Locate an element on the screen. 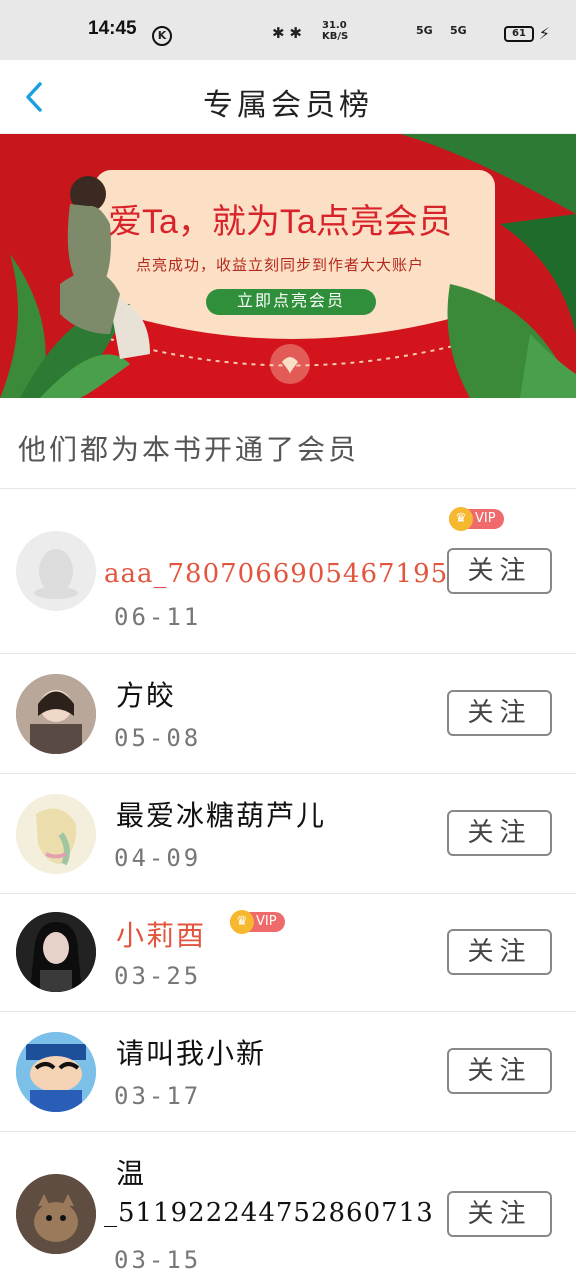 The width and height of the screenshot is (576, 1280). member-date: 03-15 is located at coordinates (158, 1260).